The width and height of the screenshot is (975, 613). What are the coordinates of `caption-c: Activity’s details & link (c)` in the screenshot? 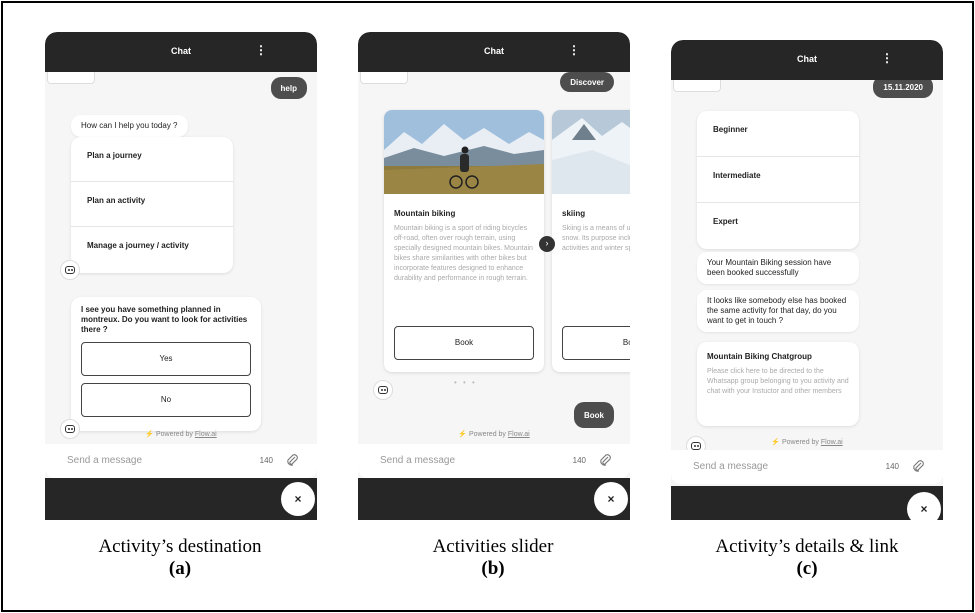 It's located at (807, 558).